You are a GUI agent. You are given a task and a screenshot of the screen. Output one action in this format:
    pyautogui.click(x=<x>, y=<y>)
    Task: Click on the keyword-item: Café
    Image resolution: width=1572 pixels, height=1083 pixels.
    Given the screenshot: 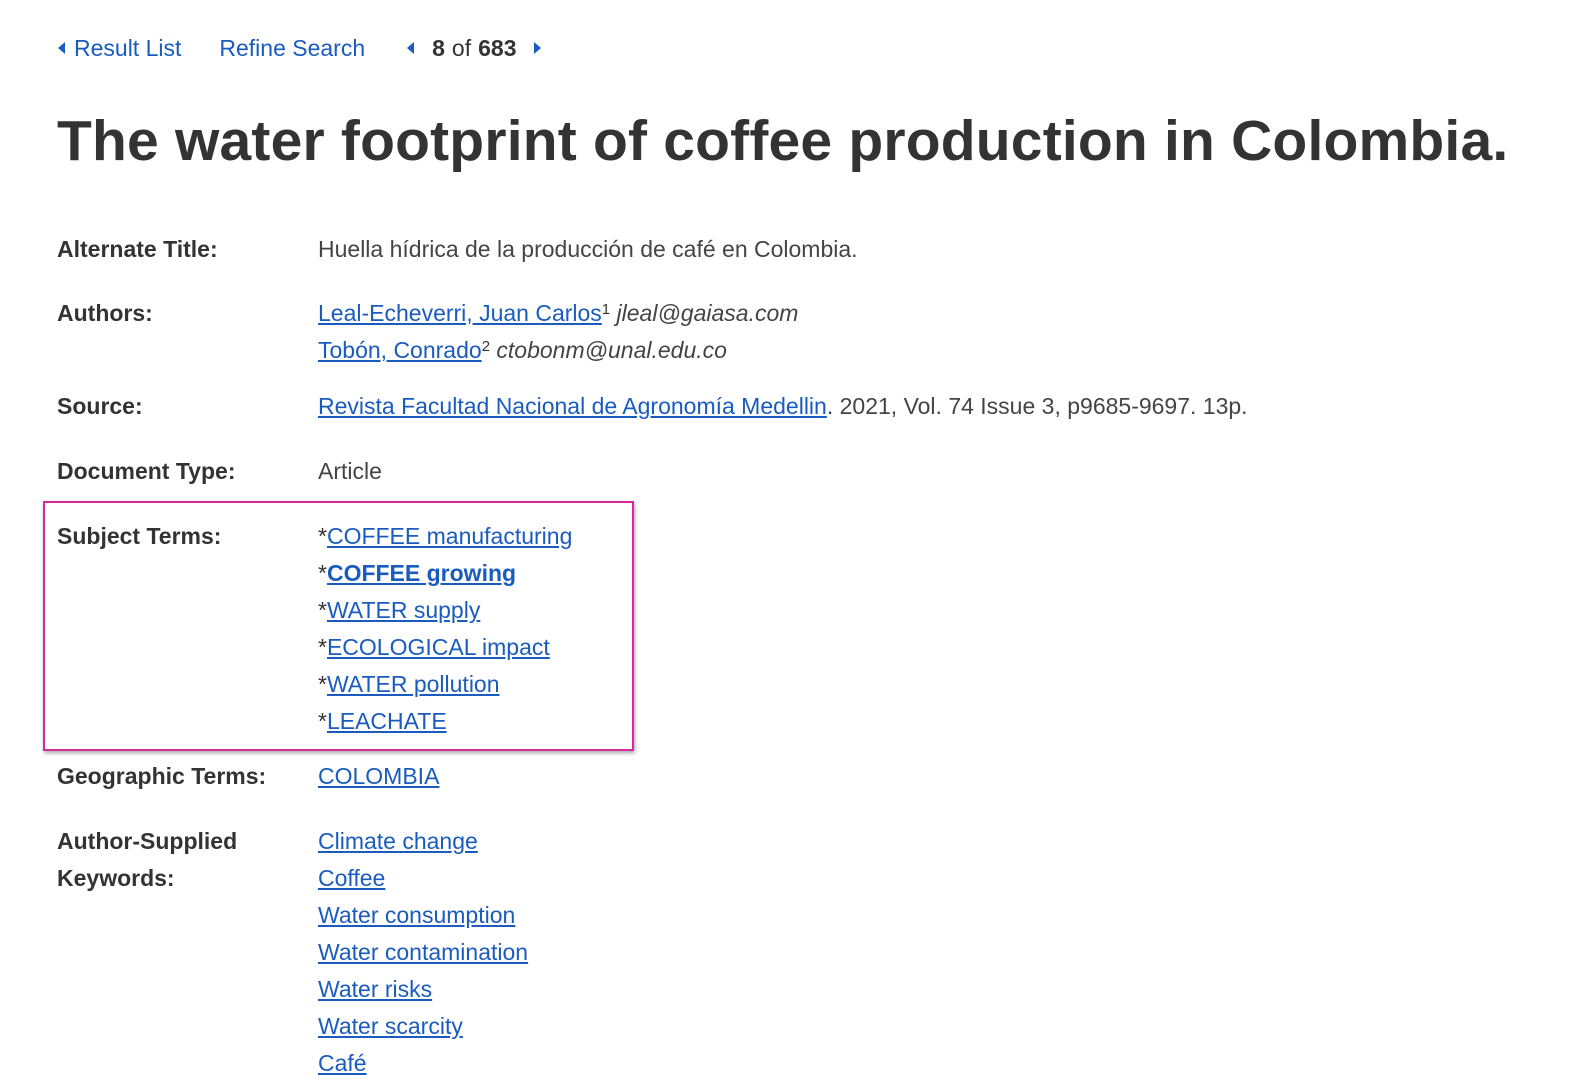 What is the action you would take?
    pyautogui.click(x=423, y=1063)
    